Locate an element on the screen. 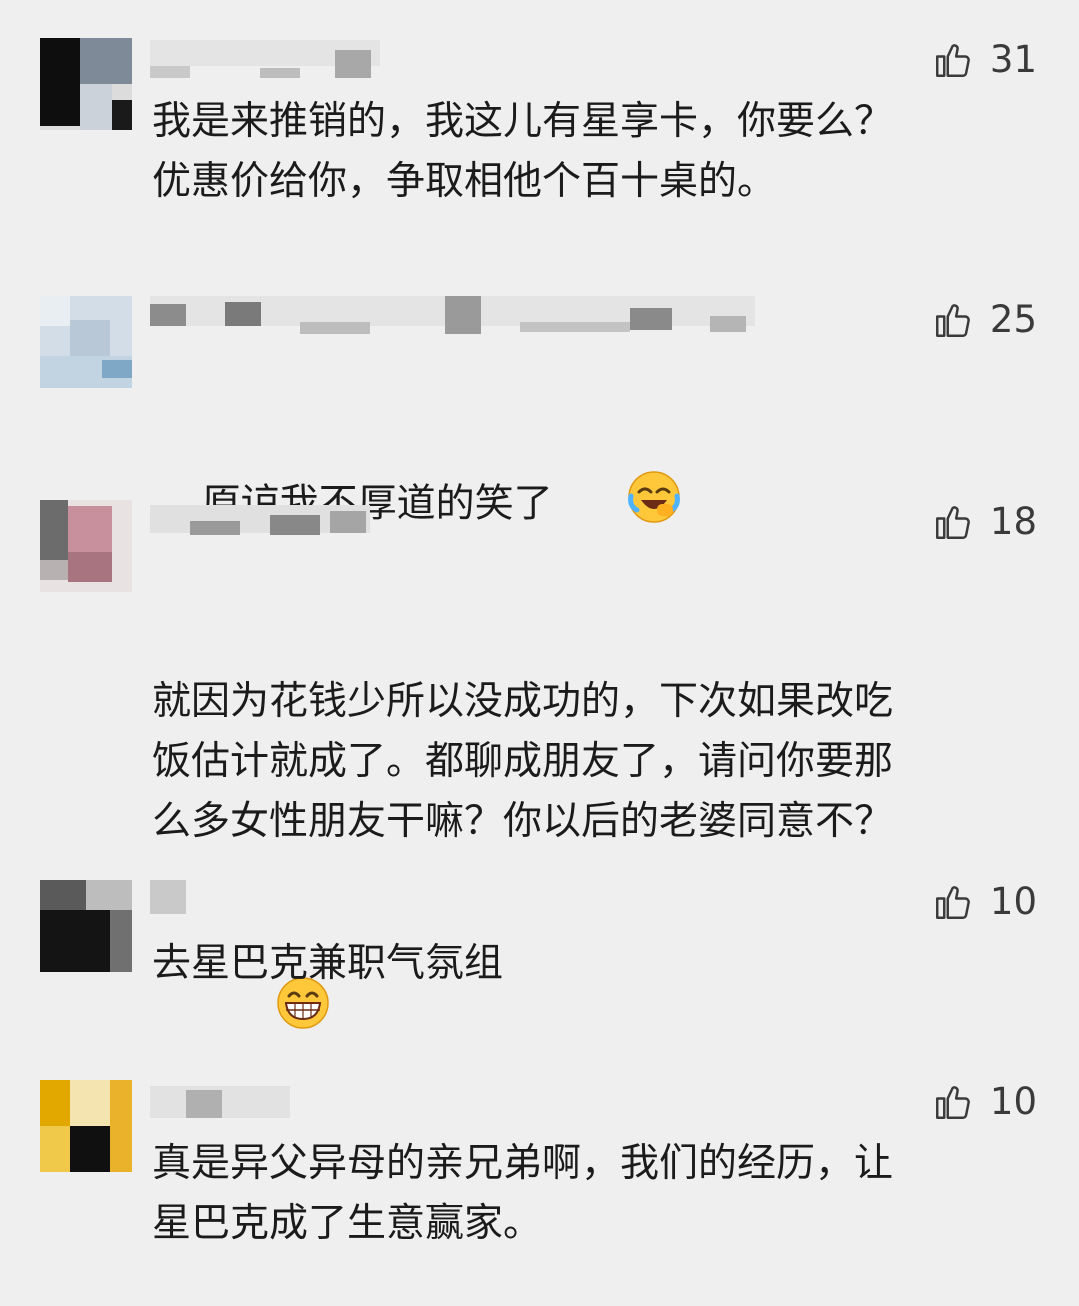  comment-text: 去星巴克兼职气氛组 is located at coordinates (328, 963).